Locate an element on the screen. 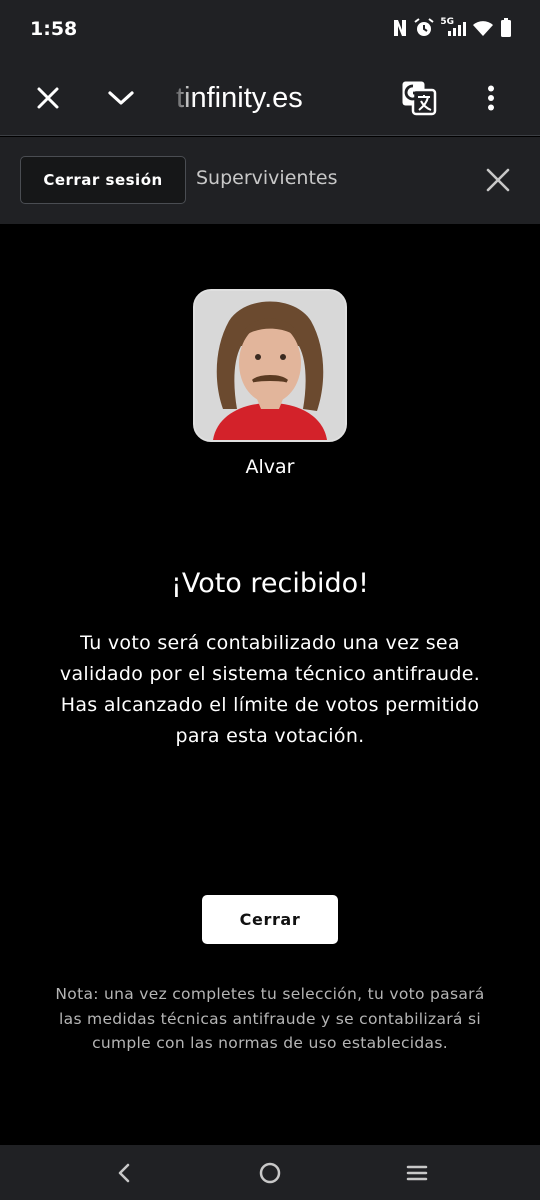  close-tab-button is located at coordinates (48, 98).